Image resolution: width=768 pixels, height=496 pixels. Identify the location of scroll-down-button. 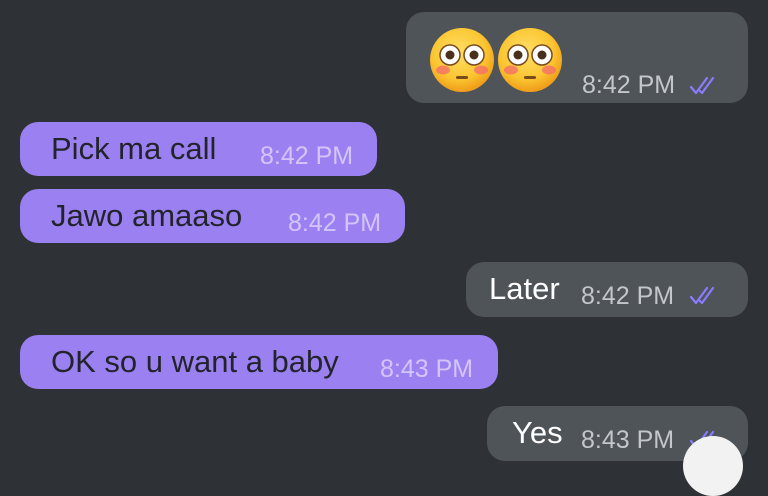
(713, 466).